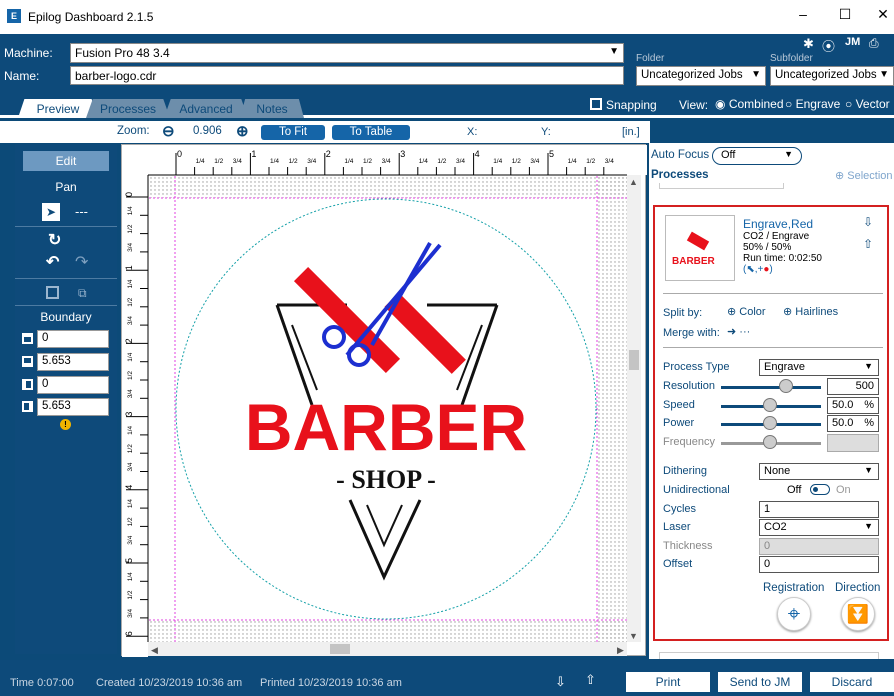 This screenshot has height=696, width=894. Describe the element at coordinates (154, 650) in the screenshot. I see `scroll-left-icon: ◀` at that location.